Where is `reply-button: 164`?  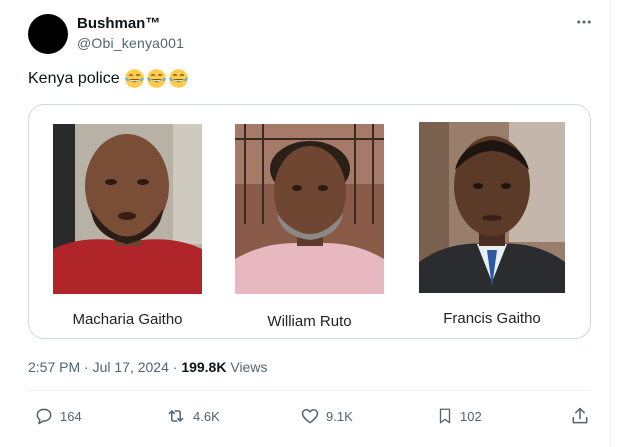 reply-button: 164 is located at coordinates (58, 416).